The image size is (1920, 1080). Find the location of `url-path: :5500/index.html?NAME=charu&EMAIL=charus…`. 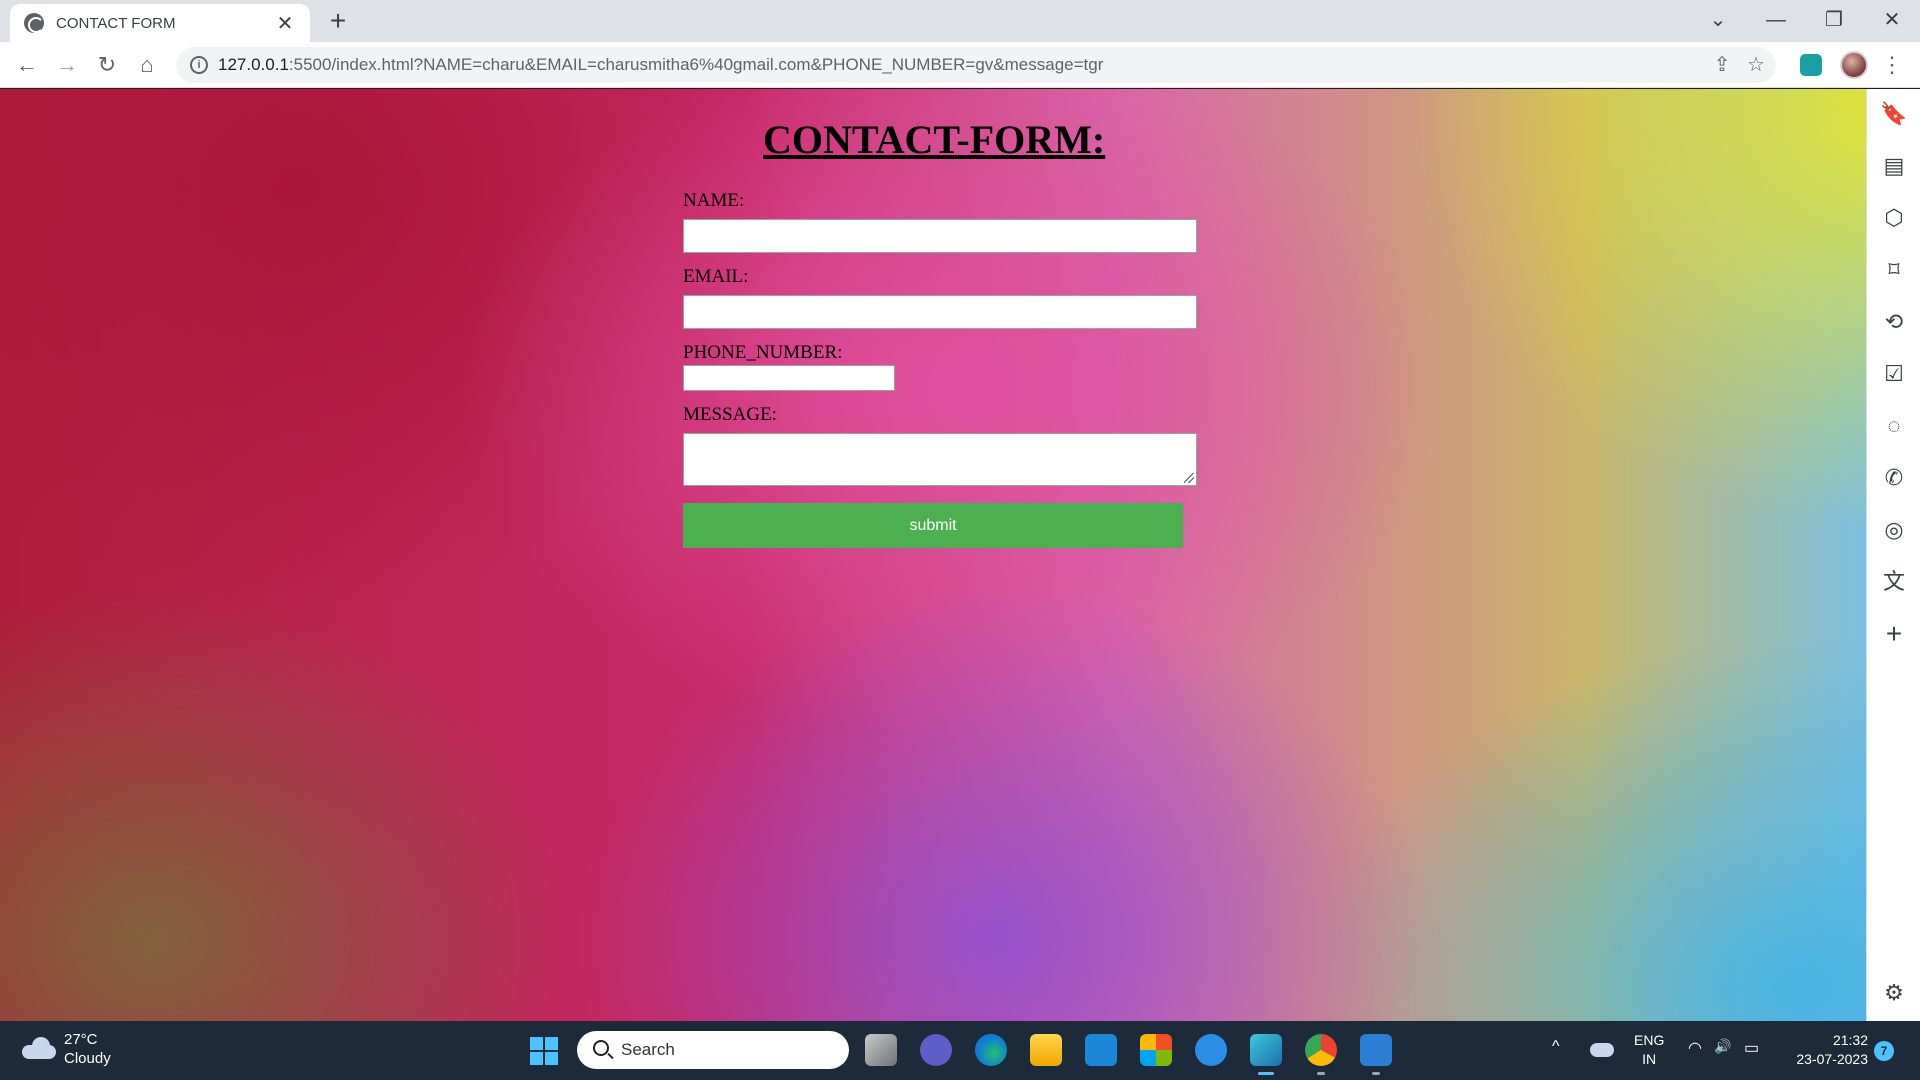

url-path: :5500/index.html?NAME=charu&EMAIL=charus… is located at coordinates (696, 64).